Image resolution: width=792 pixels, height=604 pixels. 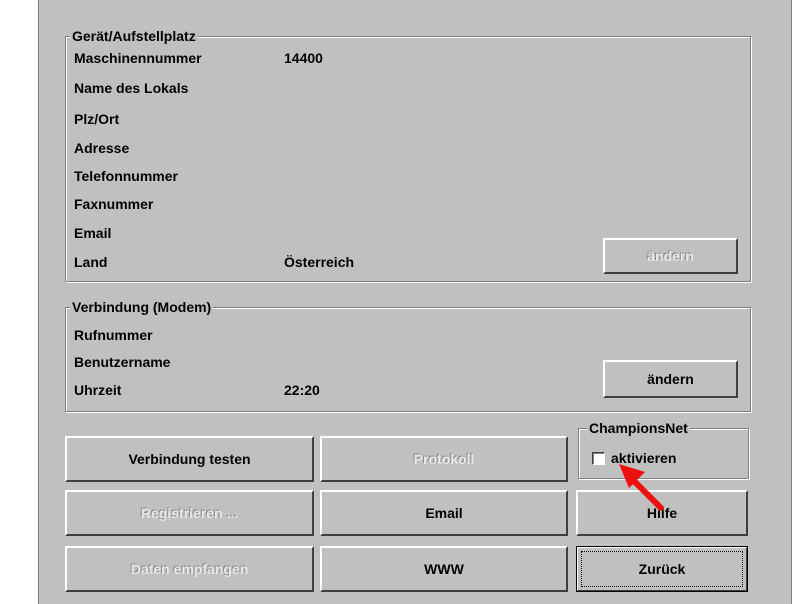 I want to click on phone-label: Telefonnummer, so click(x=126, y=176).